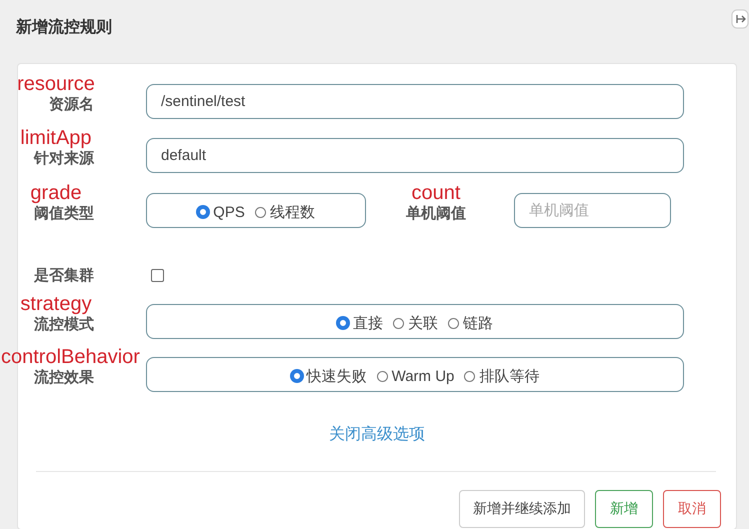 The image size is (749, 529). Describe the element at coordinates (221, 212) in the screenshot. I see `radio-option: QPS` at that location.